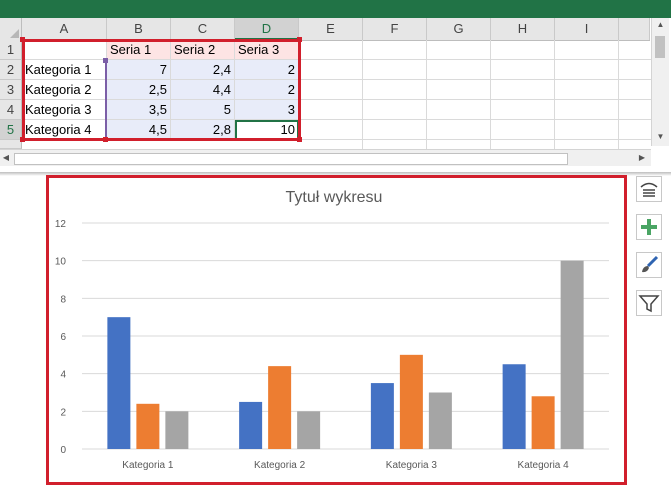 This screenshot has height=485, width=671. I want to click on cell-a2: Kategoria 1, so click(64, 70).